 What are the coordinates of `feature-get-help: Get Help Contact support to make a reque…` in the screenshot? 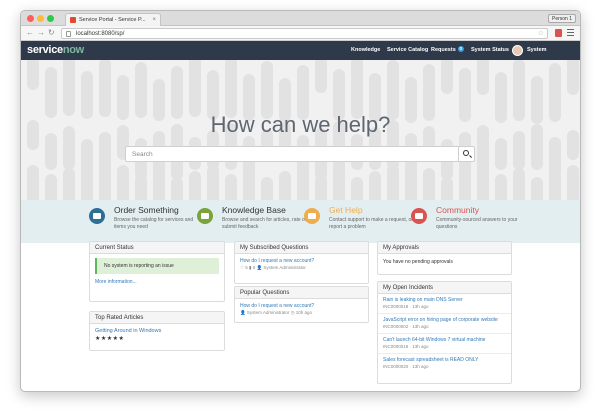 It's located at (361, 222).